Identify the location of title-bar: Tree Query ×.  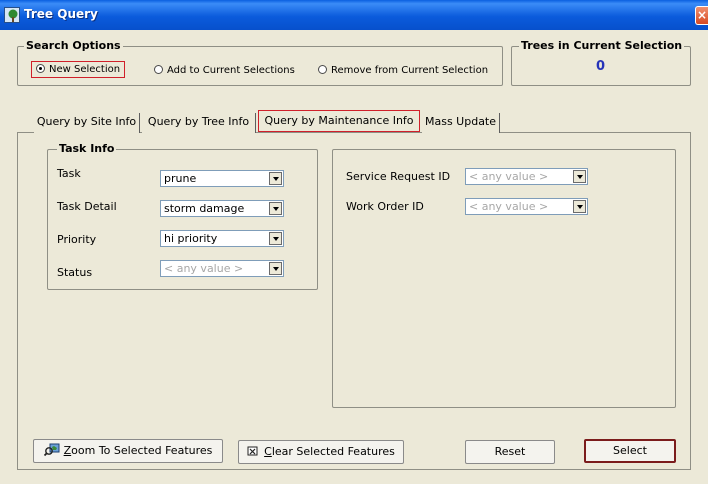
(354, 15).